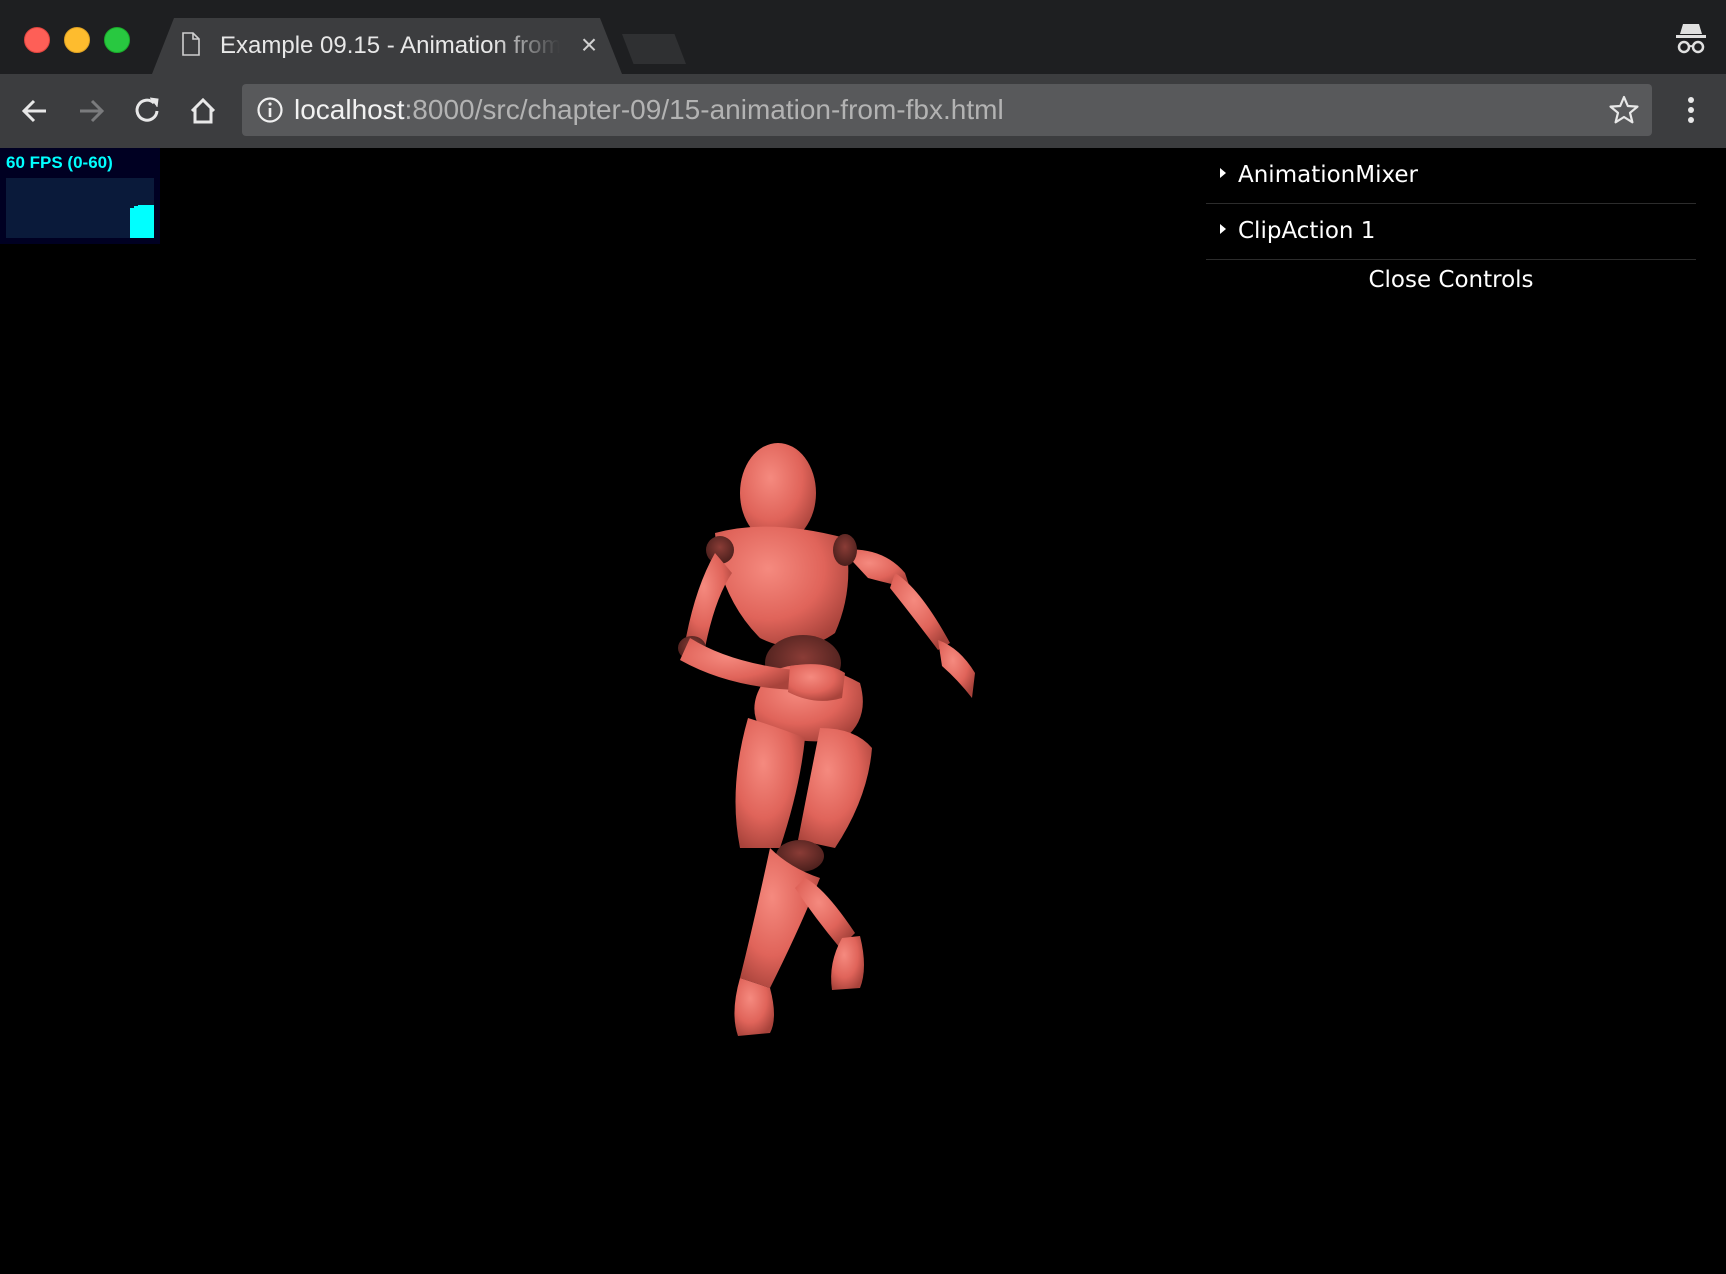  What do you see at coordinates (1451, 280) in the screenshot?
I see `close-controls-button: Close Controls` at bounding box center [1451, 280].